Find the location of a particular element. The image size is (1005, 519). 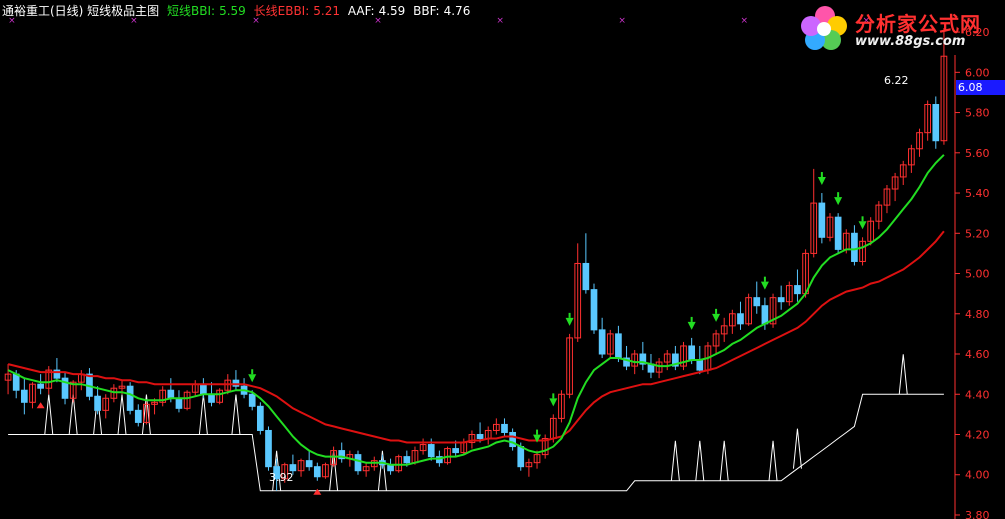

long-ebbi-label: 长线EBBI: is located at coordinates (281, 11).